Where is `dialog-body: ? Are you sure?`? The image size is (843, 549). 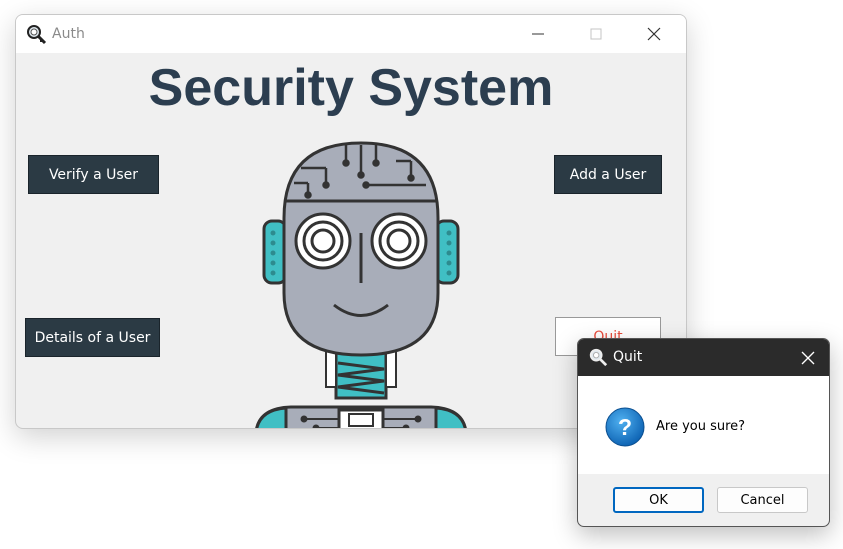
dialog-body: ? Are you sure? is located at coordinates (703, 425).